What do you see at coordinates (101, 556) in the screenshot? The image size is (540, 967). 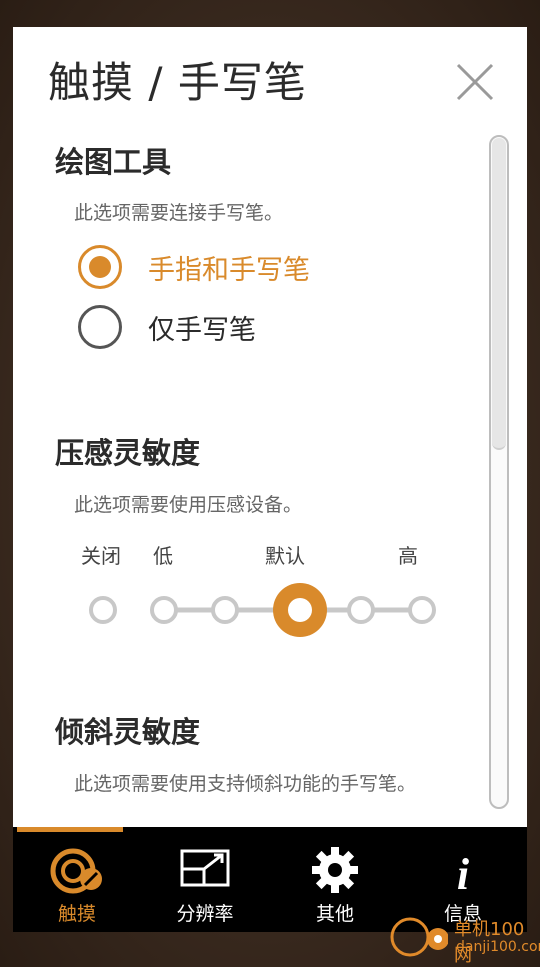 I see `scale-label-off: 关闭` at bounding box center [101, 556].